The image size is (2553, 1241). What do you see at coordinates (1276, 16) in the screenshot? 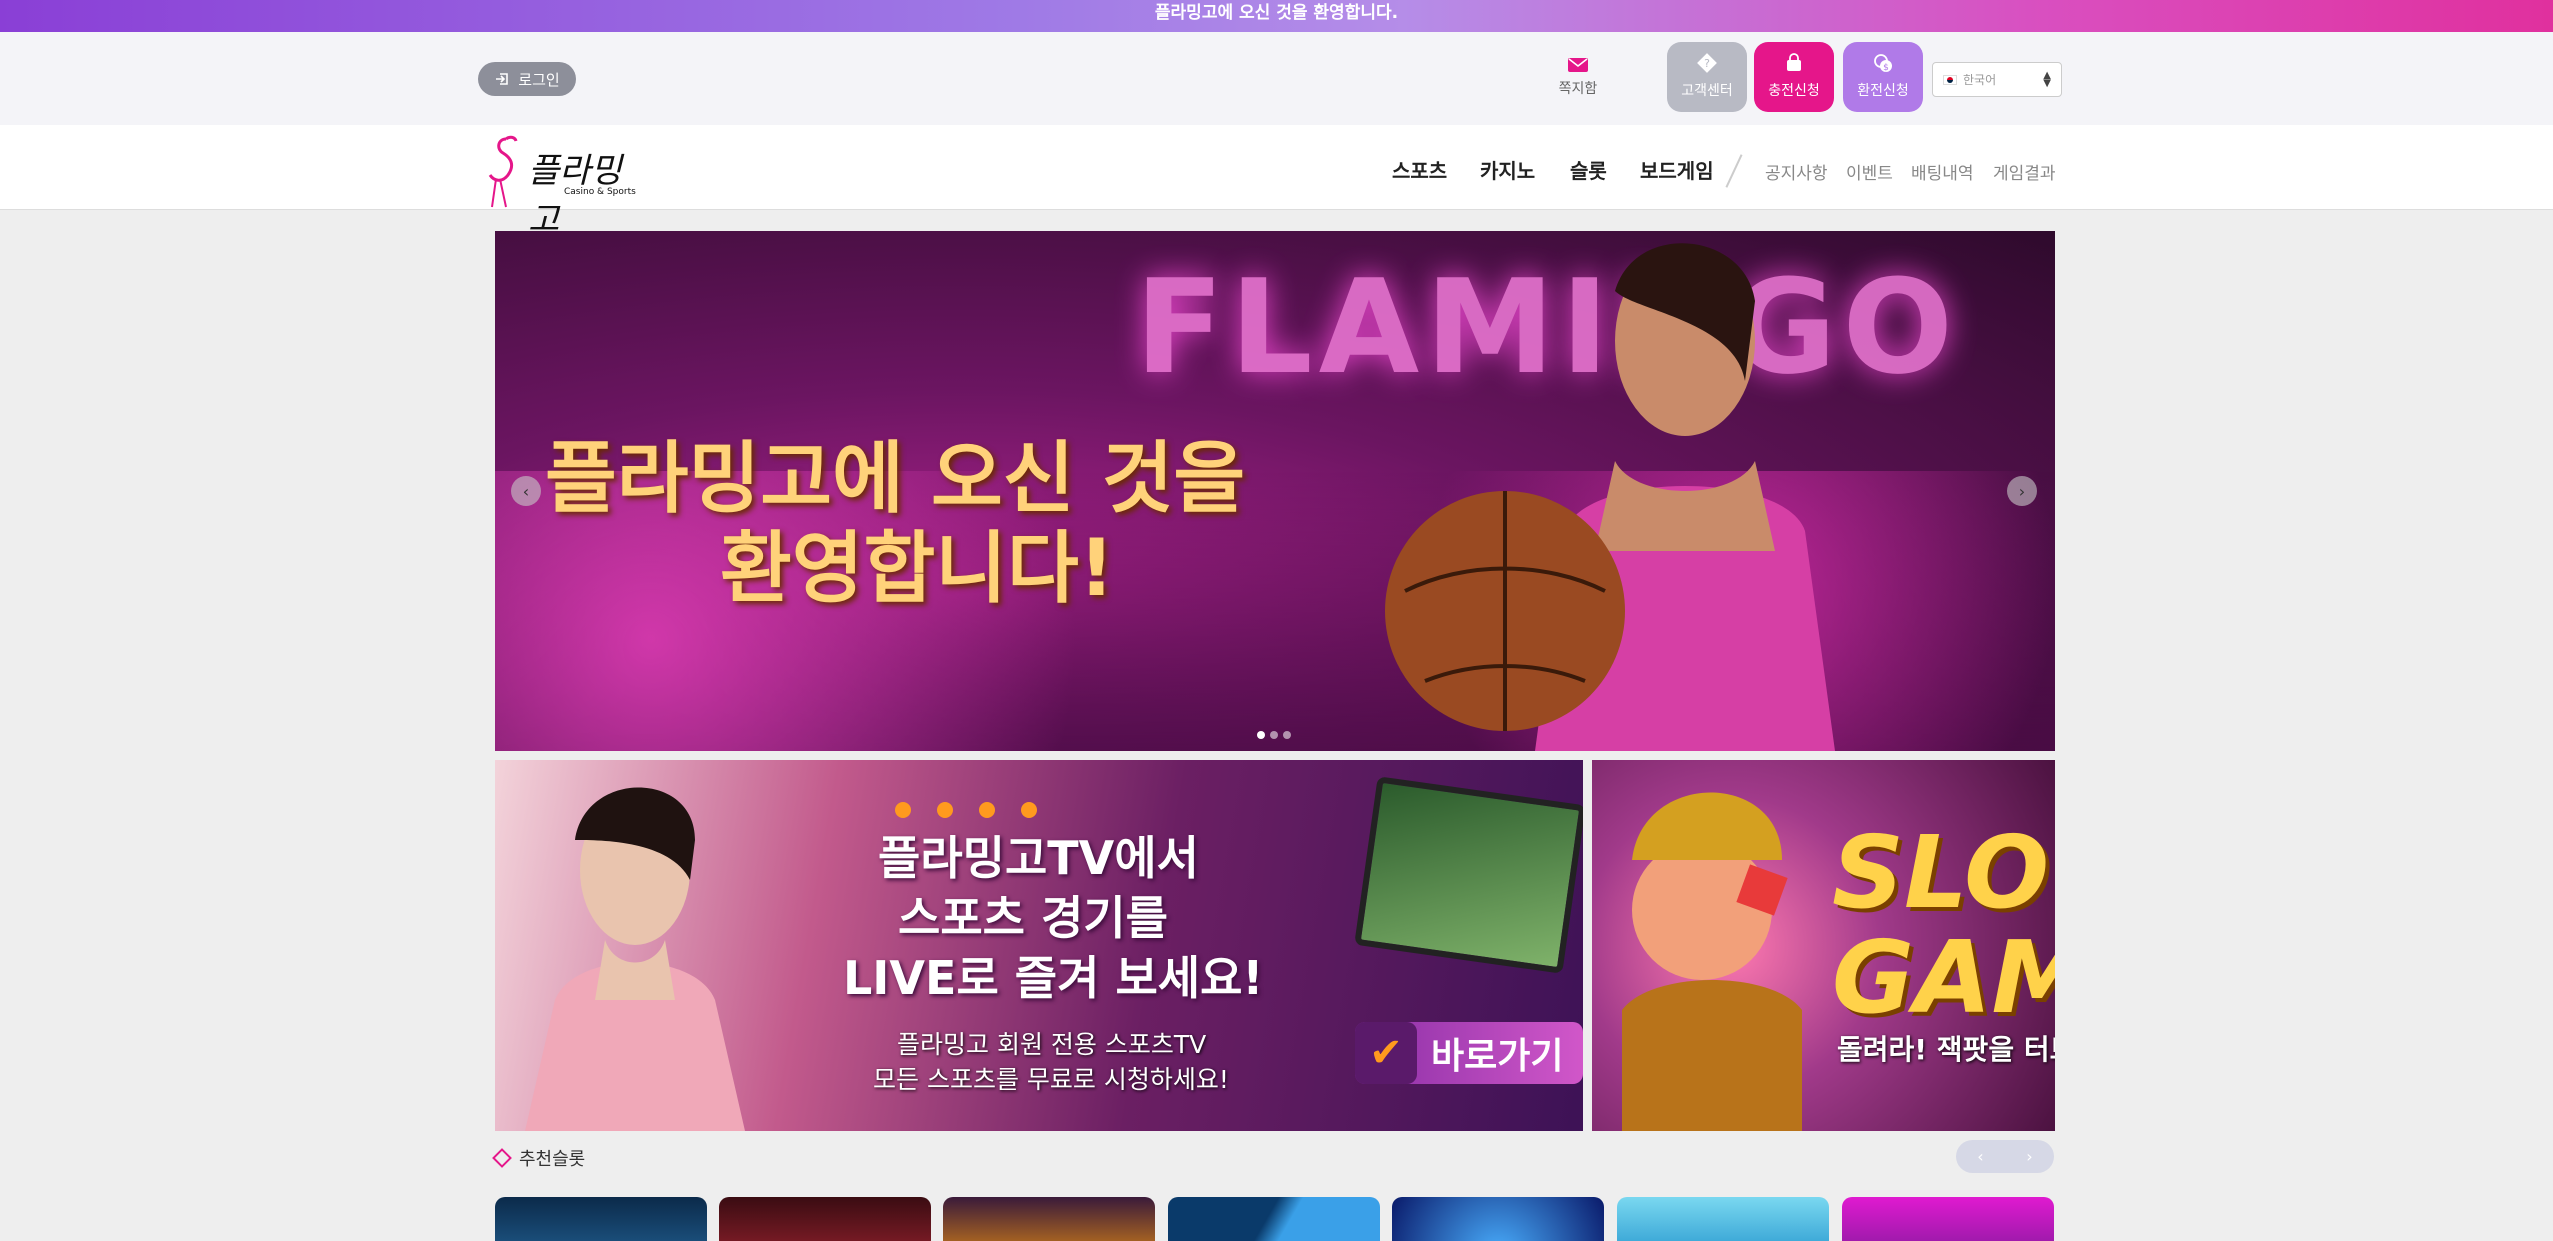
I see `welcome-banner: 플라밍고에 오신 것을 환영합니다.` at bounding box center [1276, 16].